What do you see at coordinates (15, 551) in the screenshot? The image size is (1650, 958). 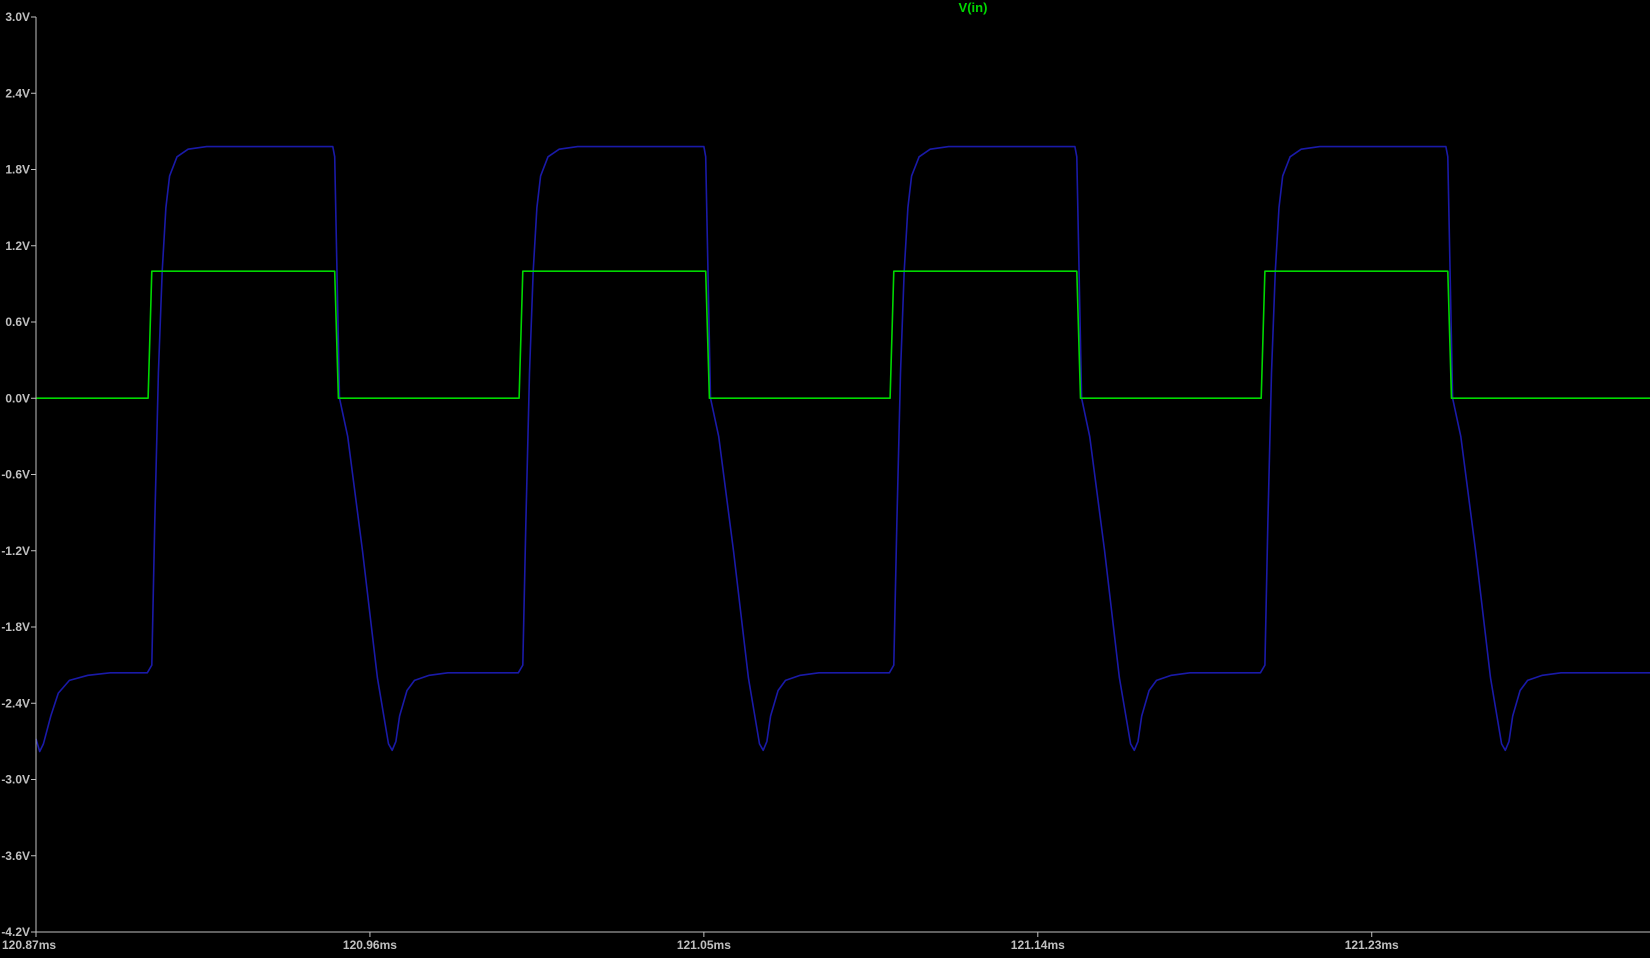 I see `y-tick-label: -1.2V` at bounding box center [15, 551].